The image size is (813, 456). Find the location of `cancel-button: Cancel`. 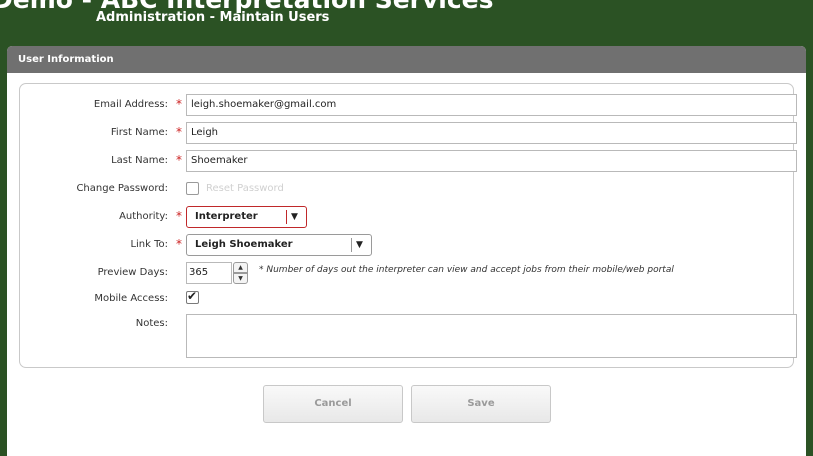

cancel-button: Cancel is located at coordinates (333, 404).